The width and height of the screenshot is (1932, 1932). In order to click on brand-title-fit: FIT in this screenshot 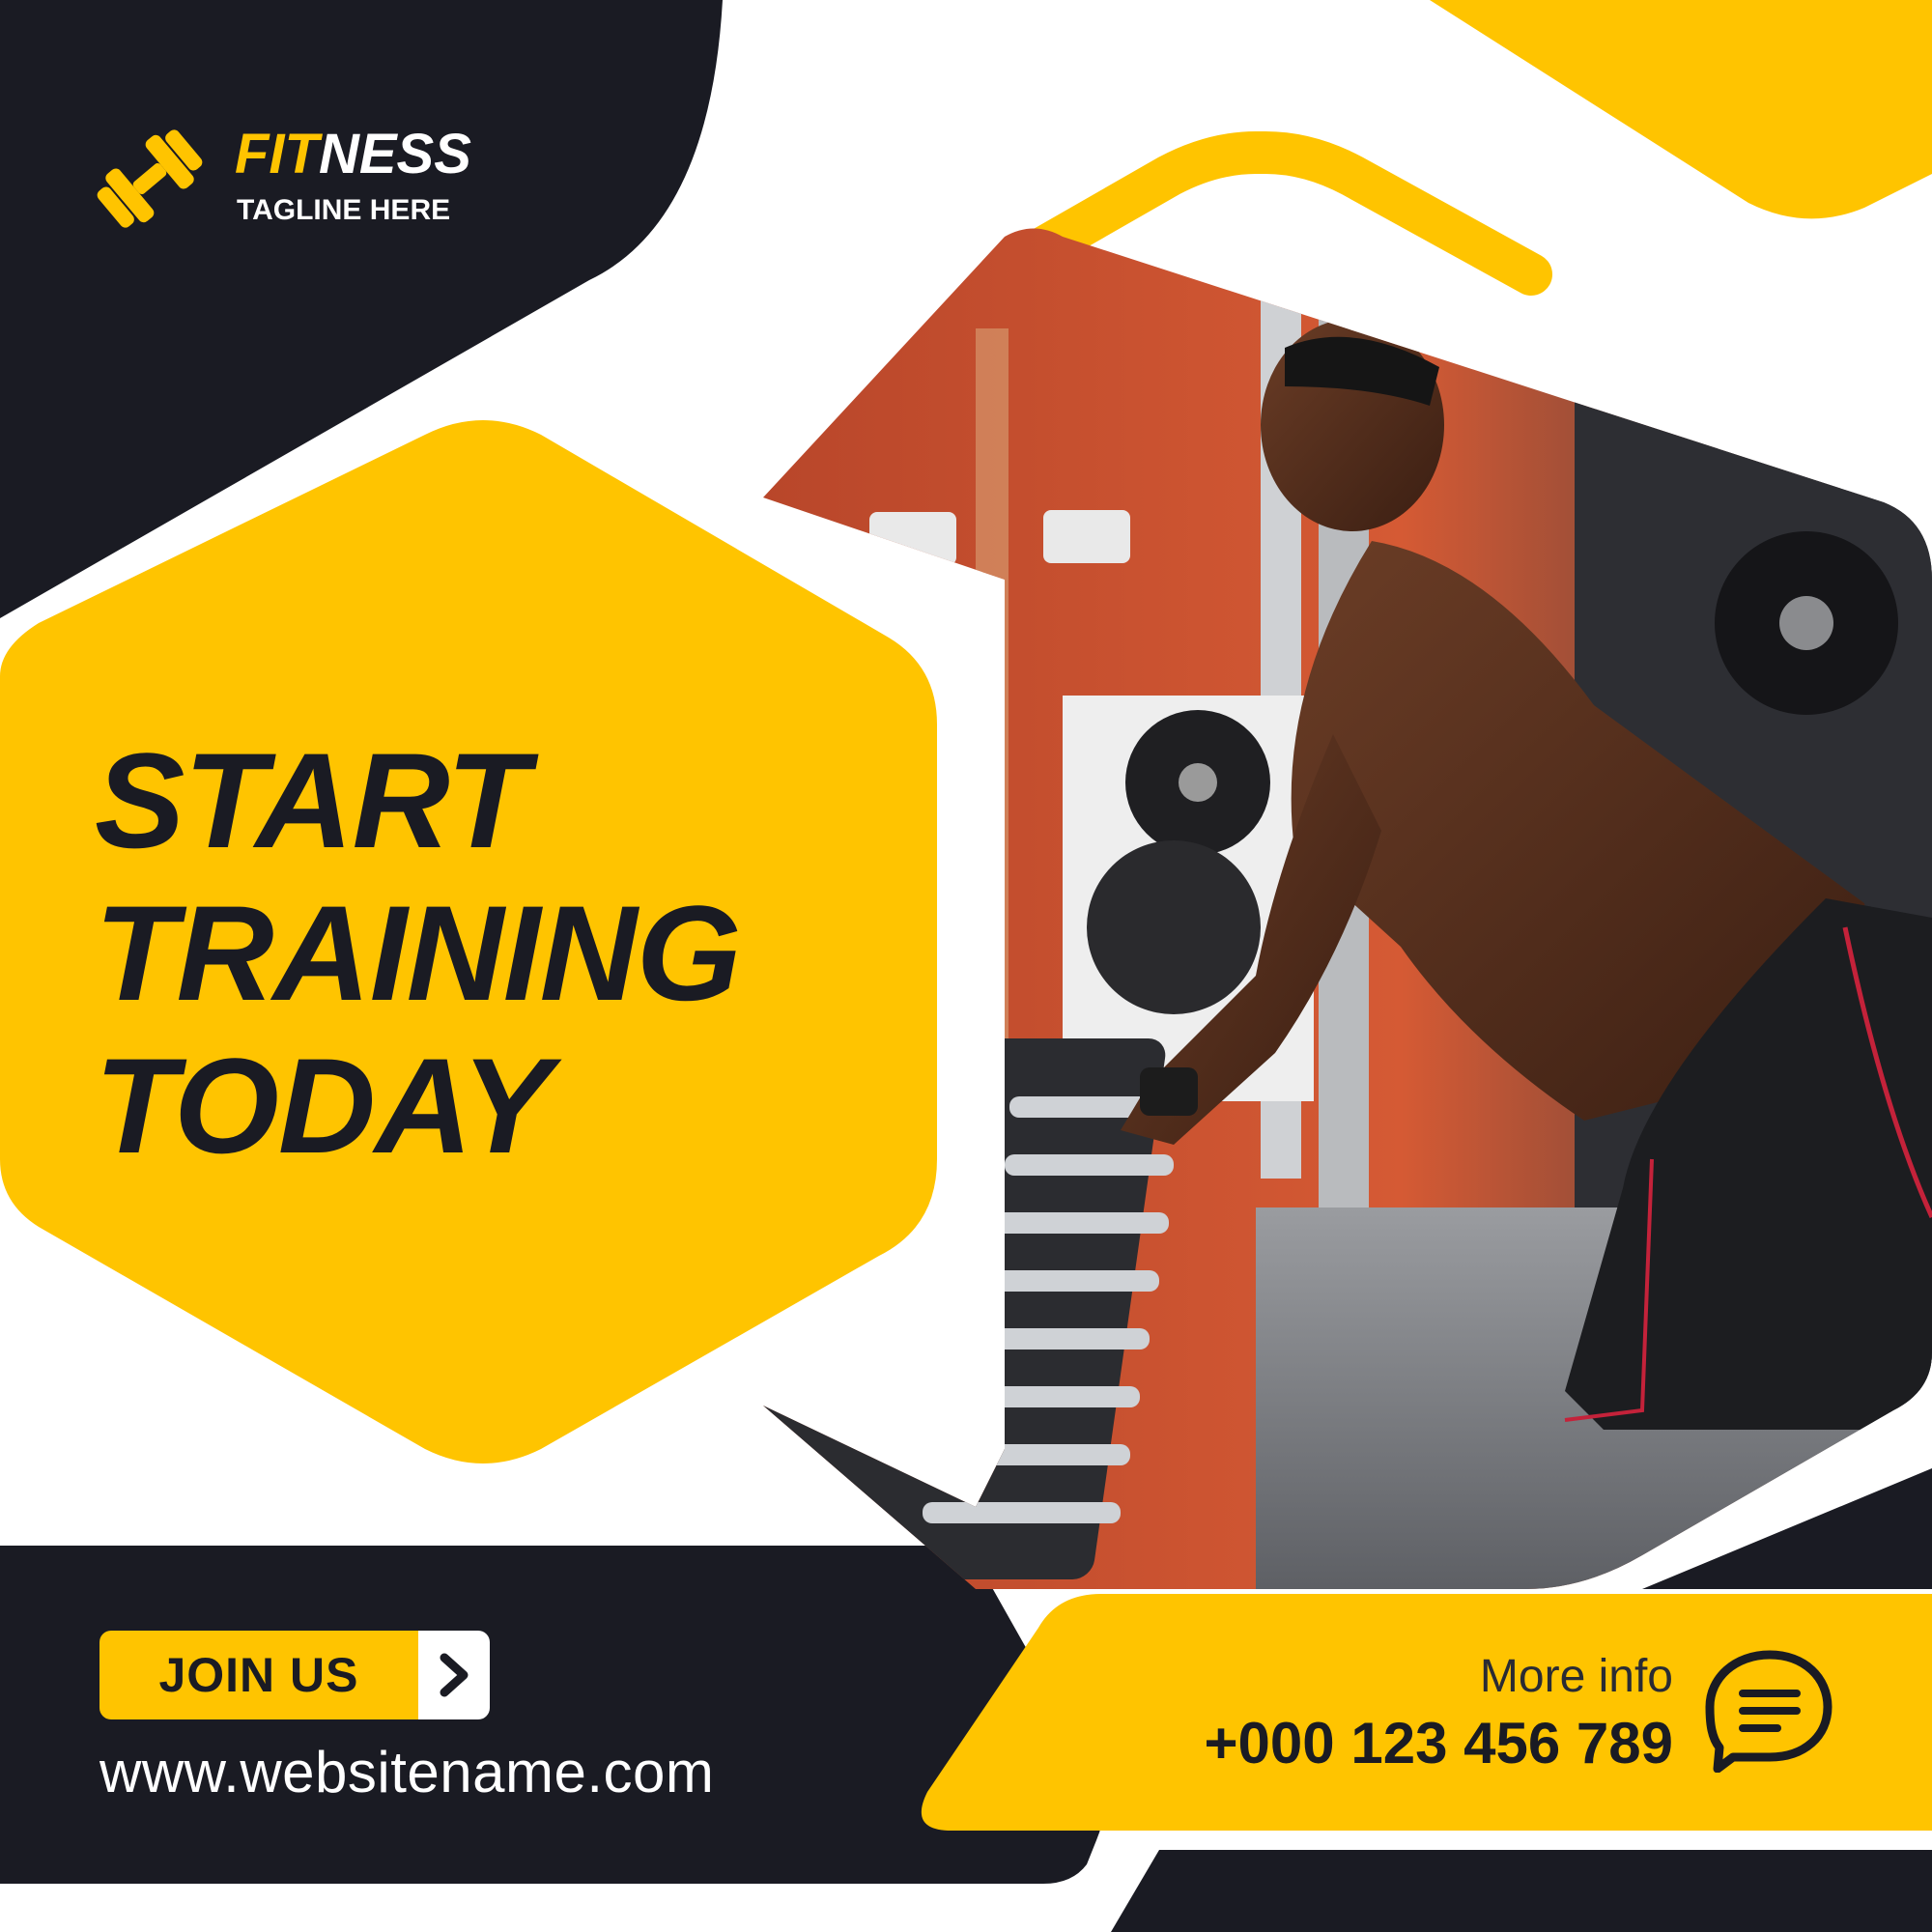, I will do `click(277, 154)`.